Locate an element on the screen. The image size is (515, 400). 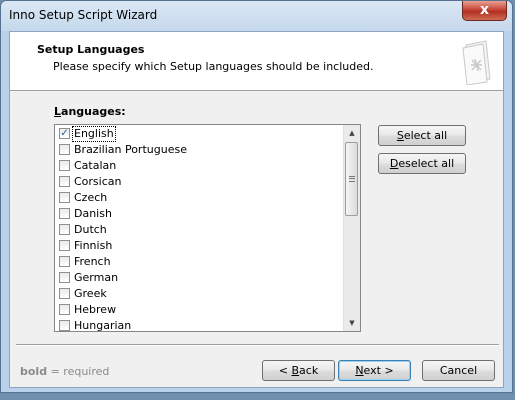
page-title: Setup Languages is located at coordinates (91, 49).